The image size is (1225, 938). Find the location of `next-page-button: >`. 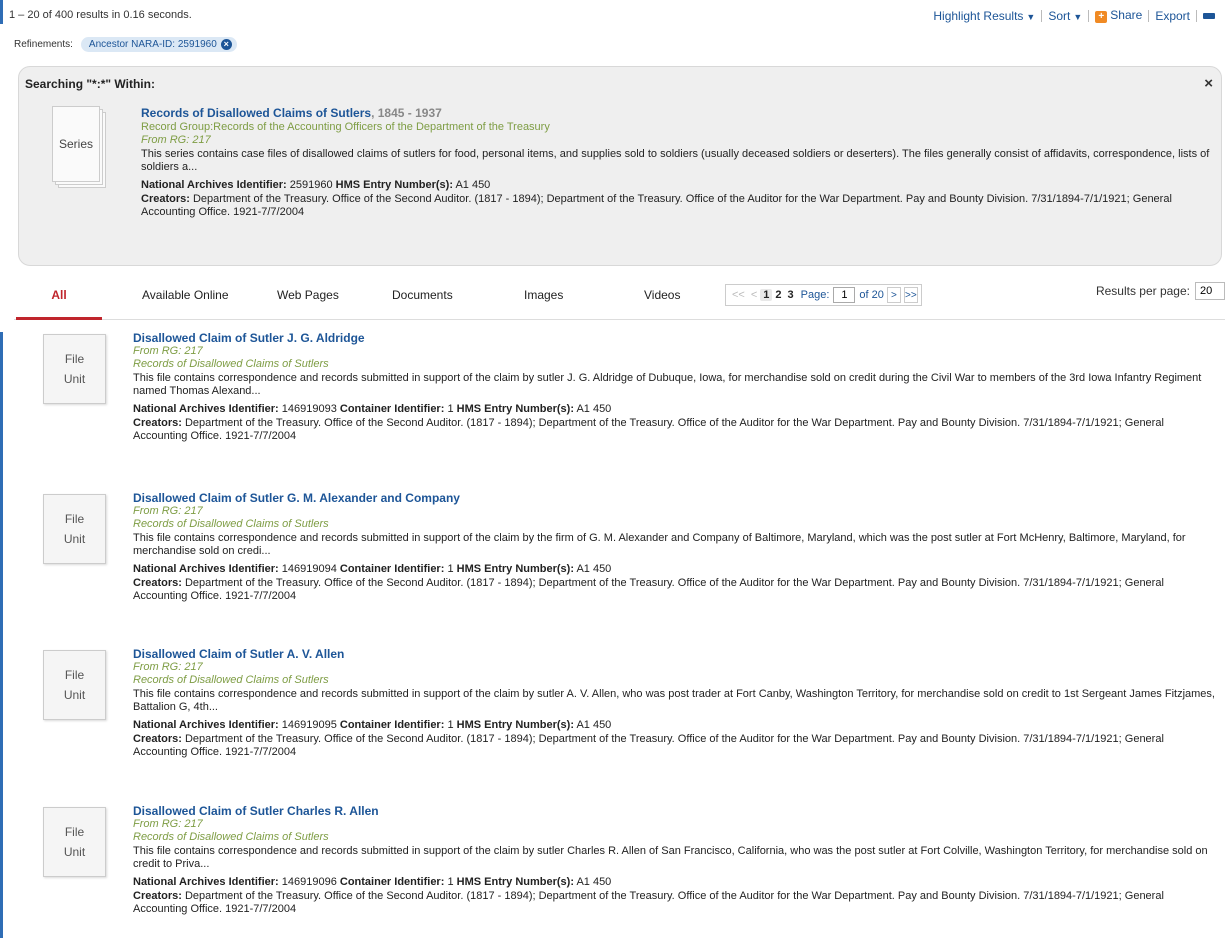

next-page-button: > is located at coordinates (893, 295).